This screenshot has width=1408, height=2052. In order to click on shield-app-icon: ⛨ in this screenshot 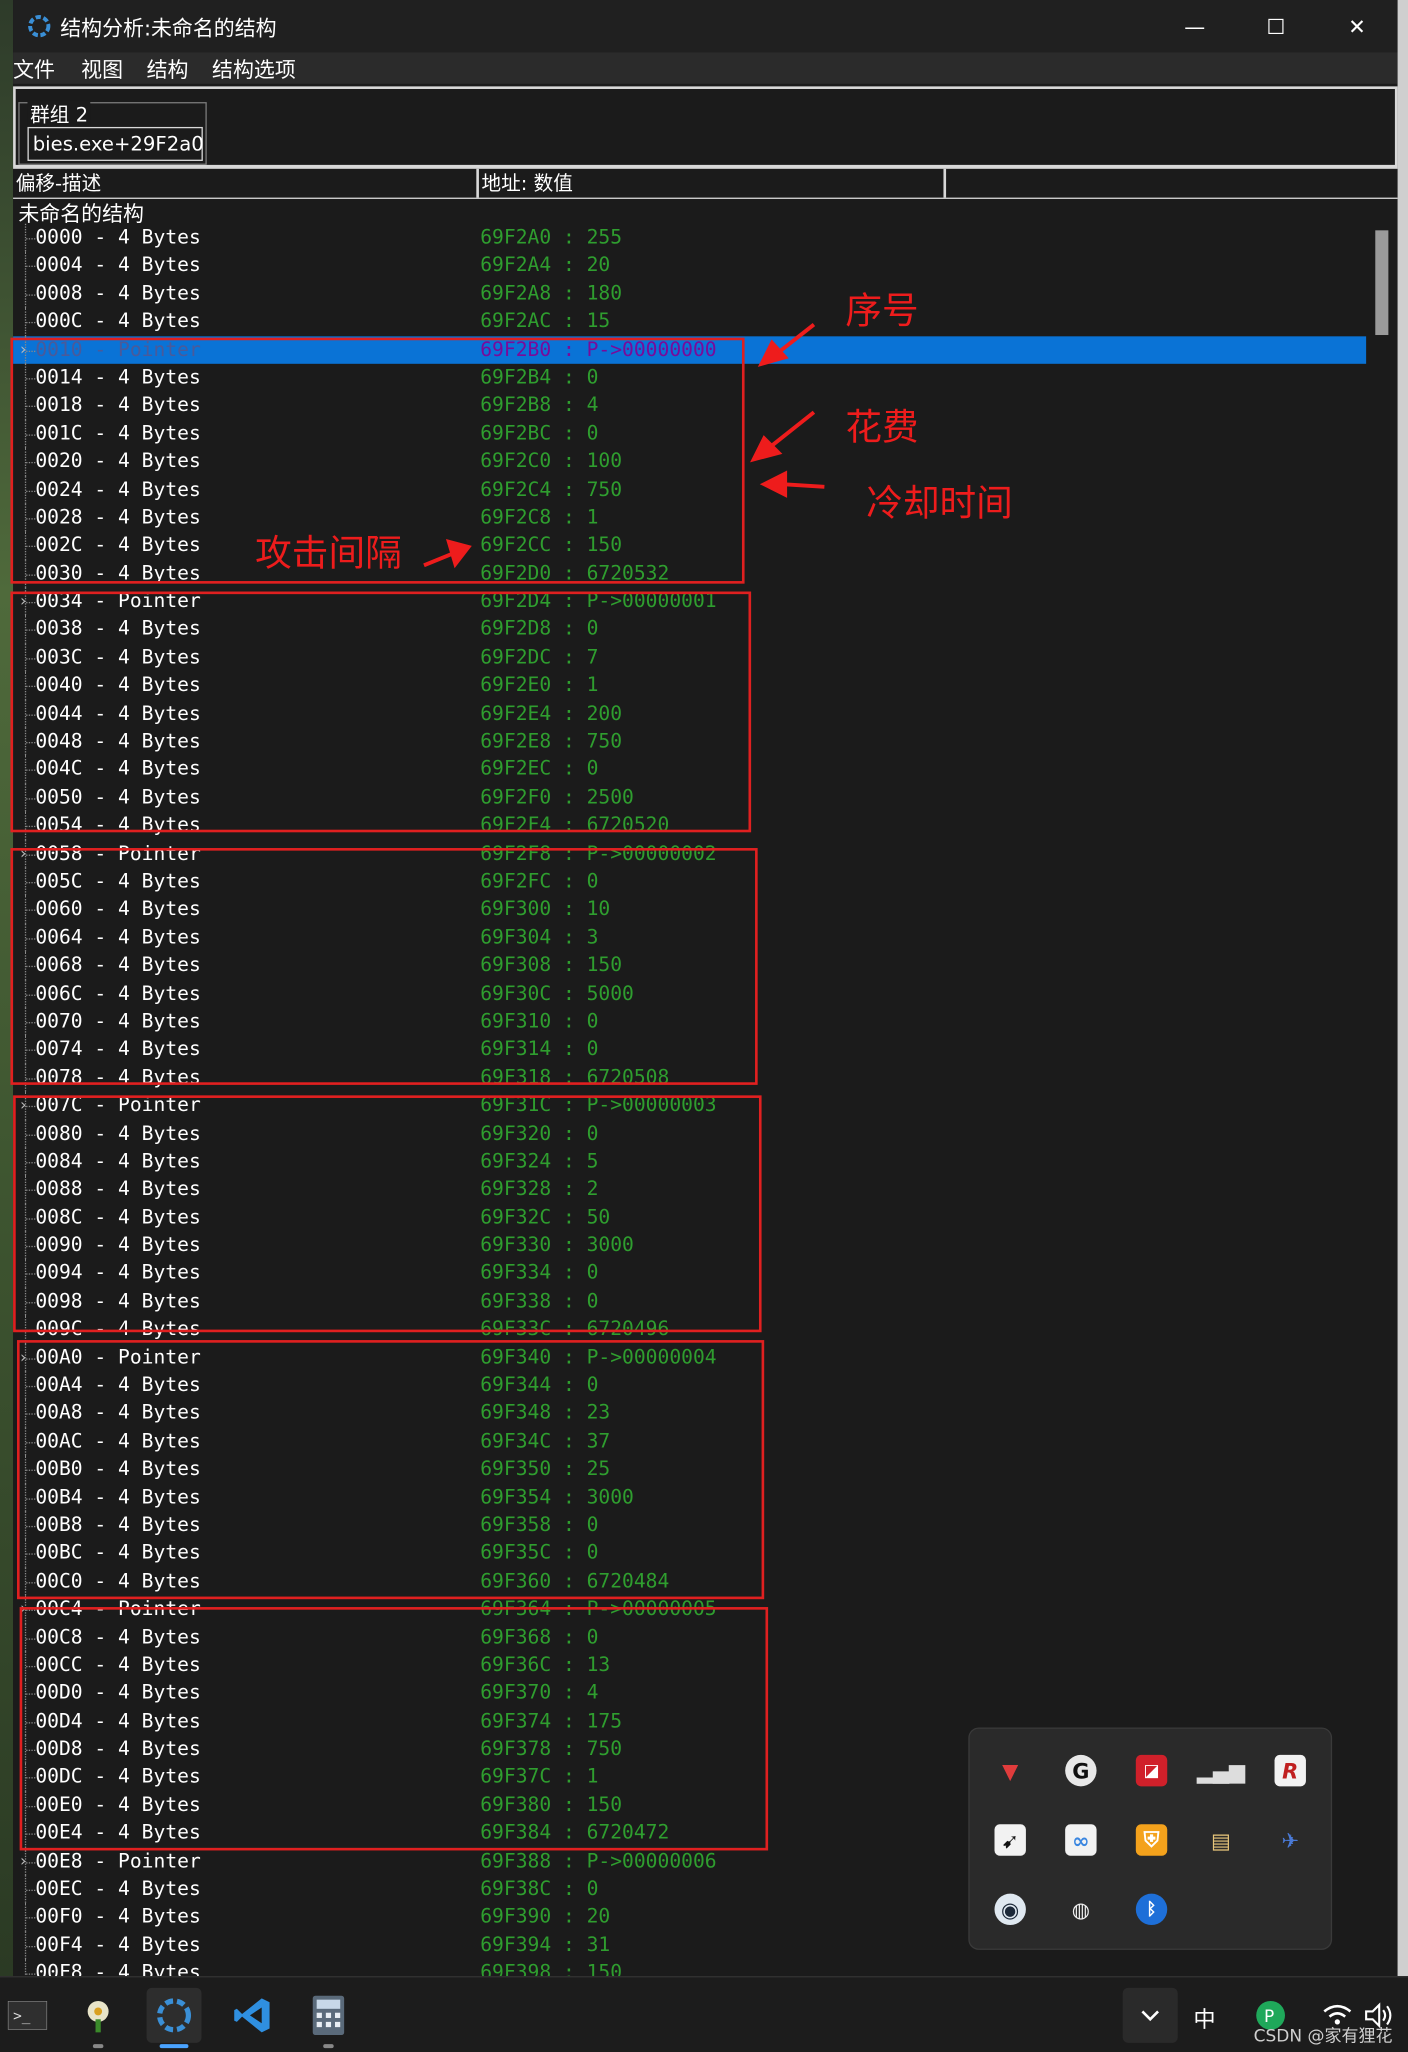, I will do `click(1151, 1840)`.